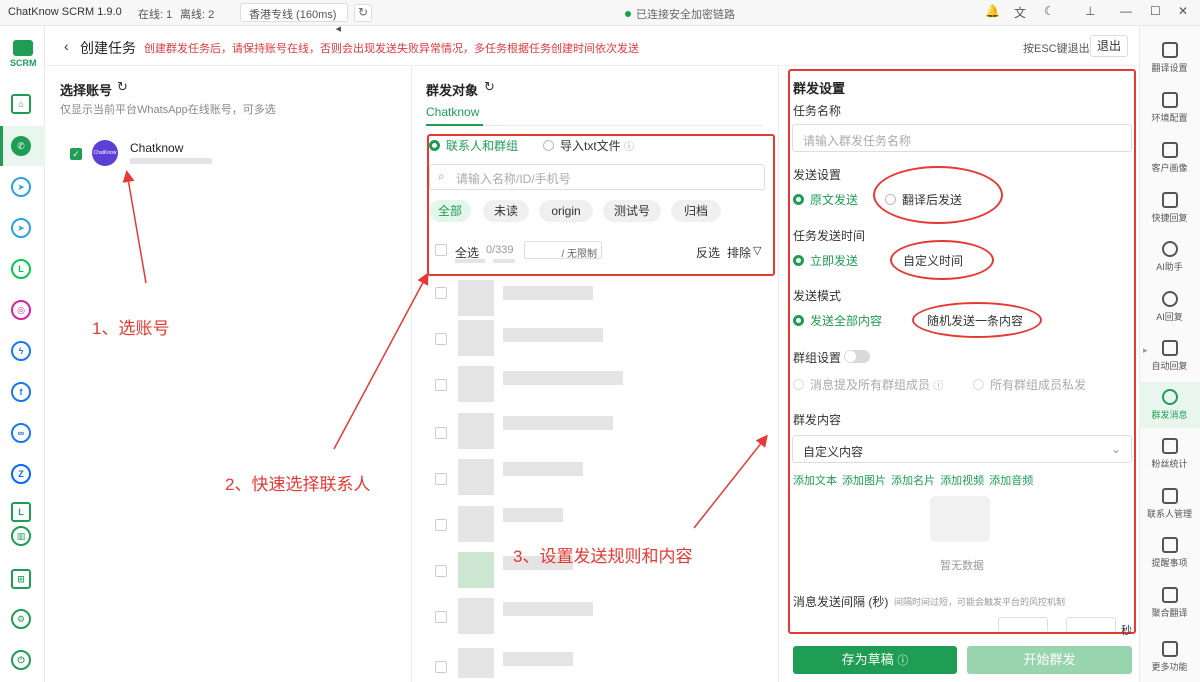  What do you see at coordinates (381, 361) in the screenshot?
I see `arrow-step2` at bounding box center [381, 361].